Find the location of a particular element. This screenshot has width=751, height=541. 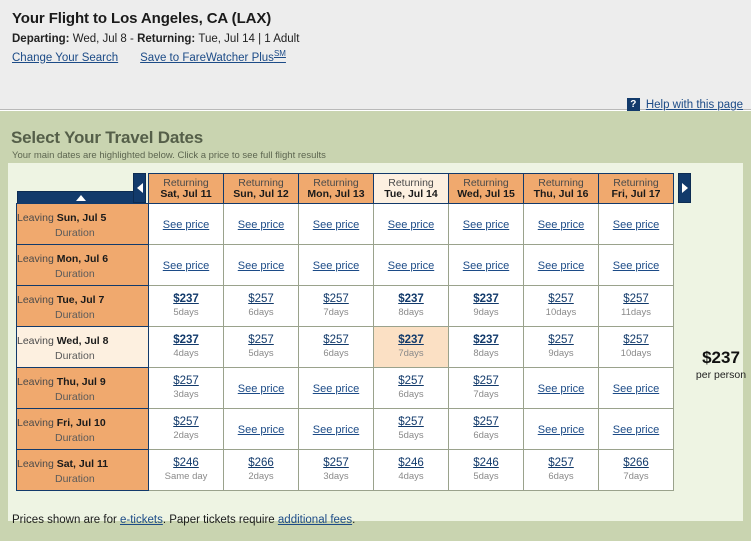

fare-cell-r7-c3: $257 3days is located at coordinates (336, 470).